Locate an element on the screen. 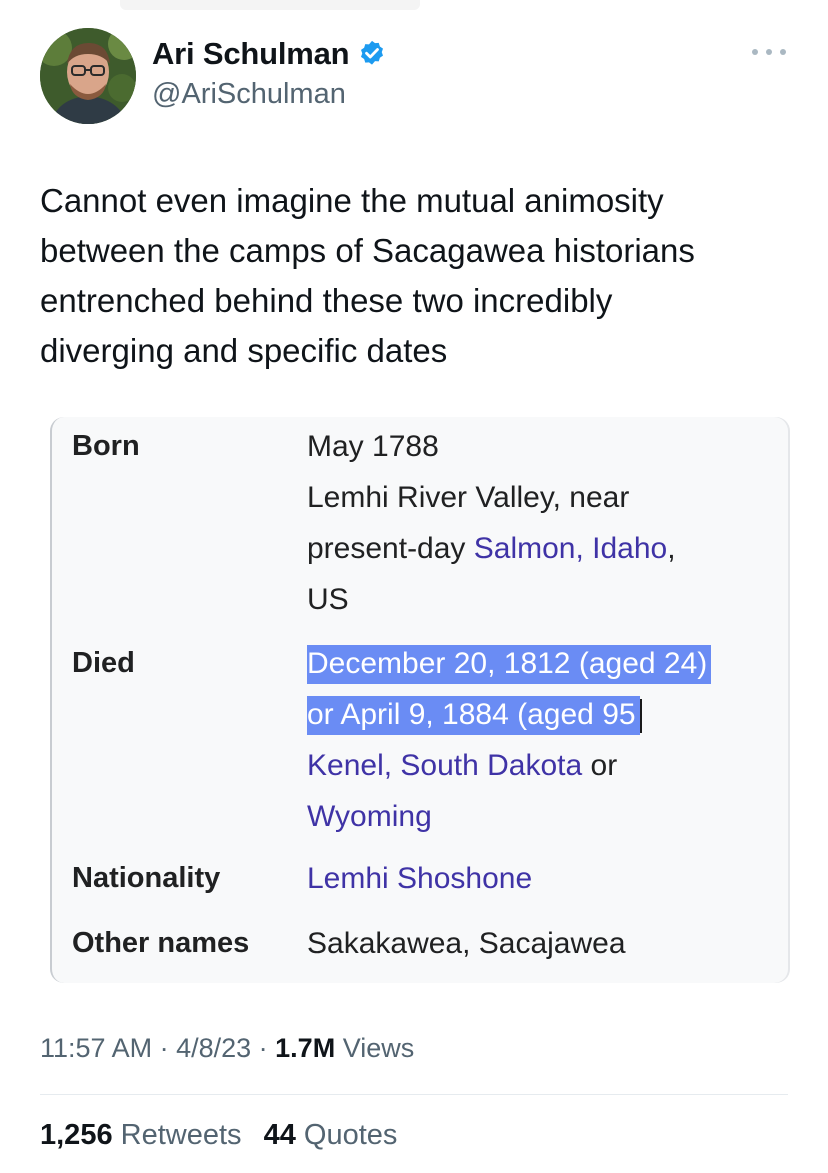 This screenshot has width=828, height=1173. nationality-value: Lemhi Shoshone is located at coordinates (419, 878).